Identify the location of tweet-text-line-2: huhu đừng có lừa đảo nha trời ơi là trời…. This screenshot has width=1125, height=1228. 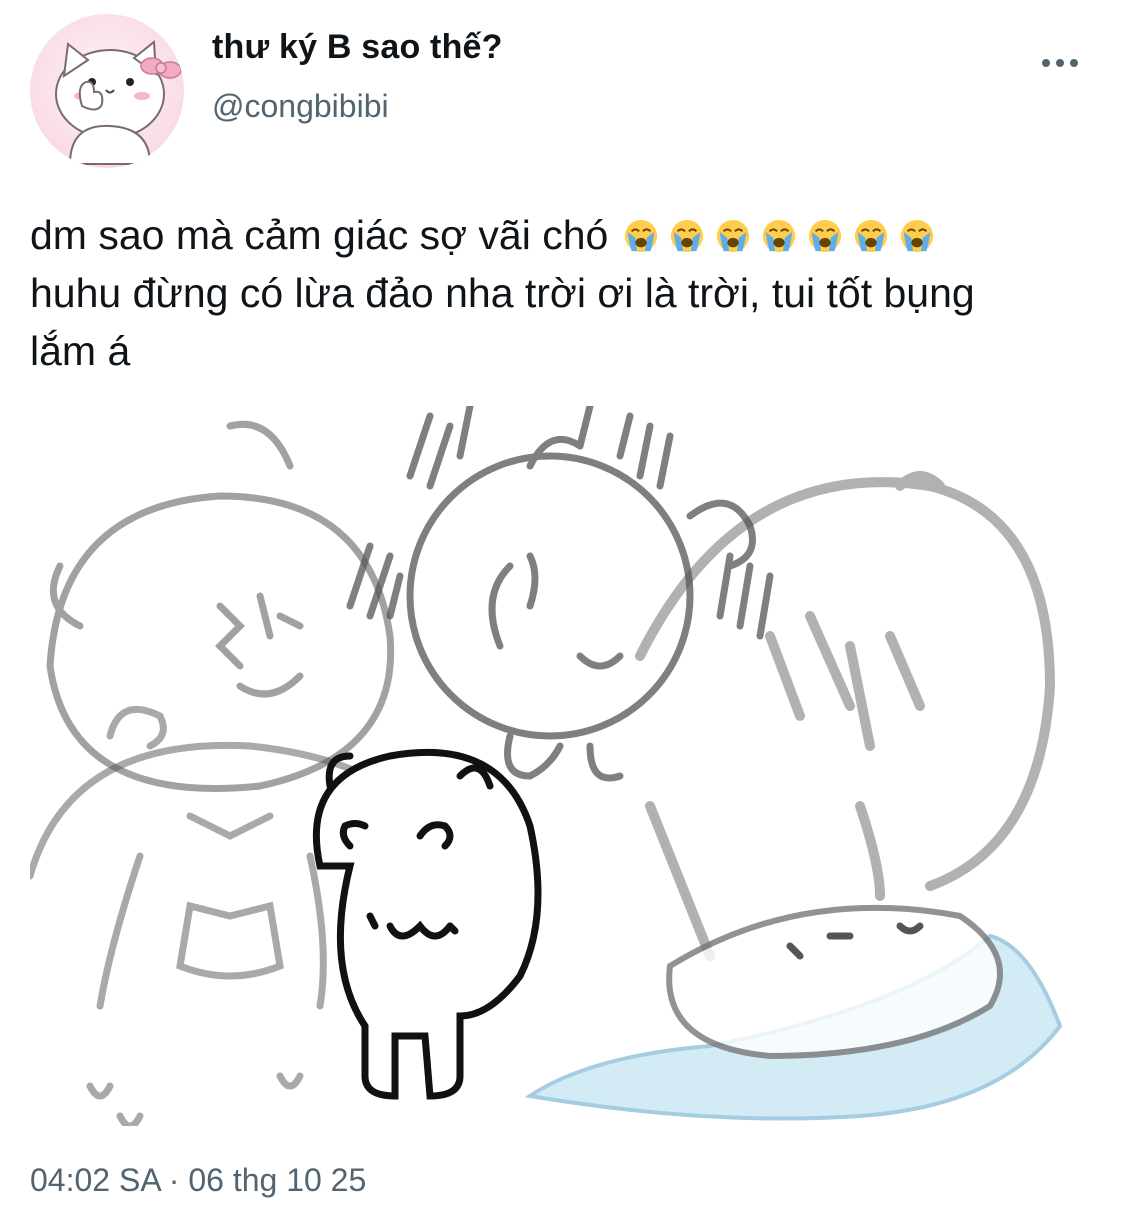
(502, 293).